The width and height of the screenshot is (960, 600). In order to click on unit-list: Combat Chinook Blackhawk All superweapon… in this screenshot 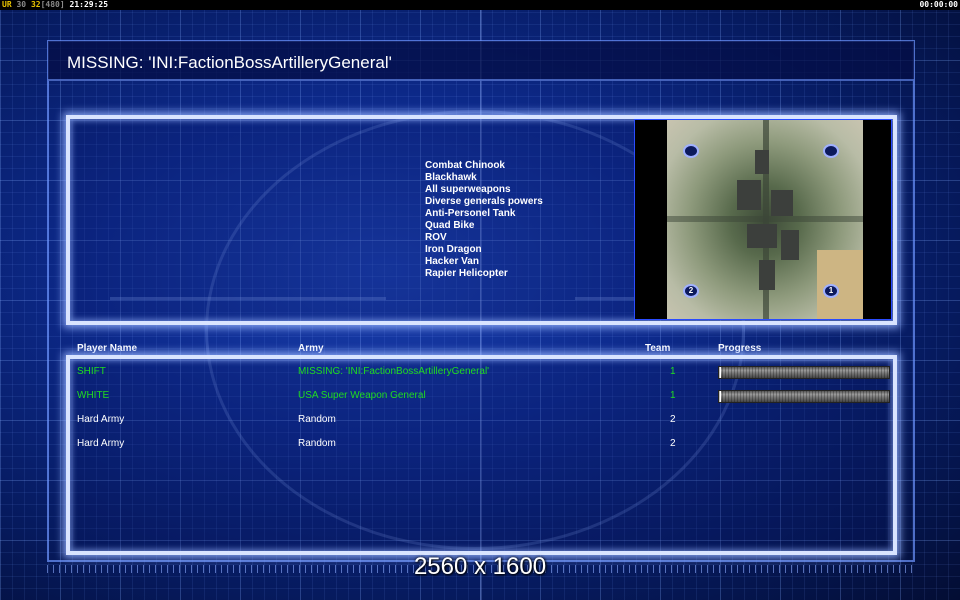, I will do `click(484, 220)`.